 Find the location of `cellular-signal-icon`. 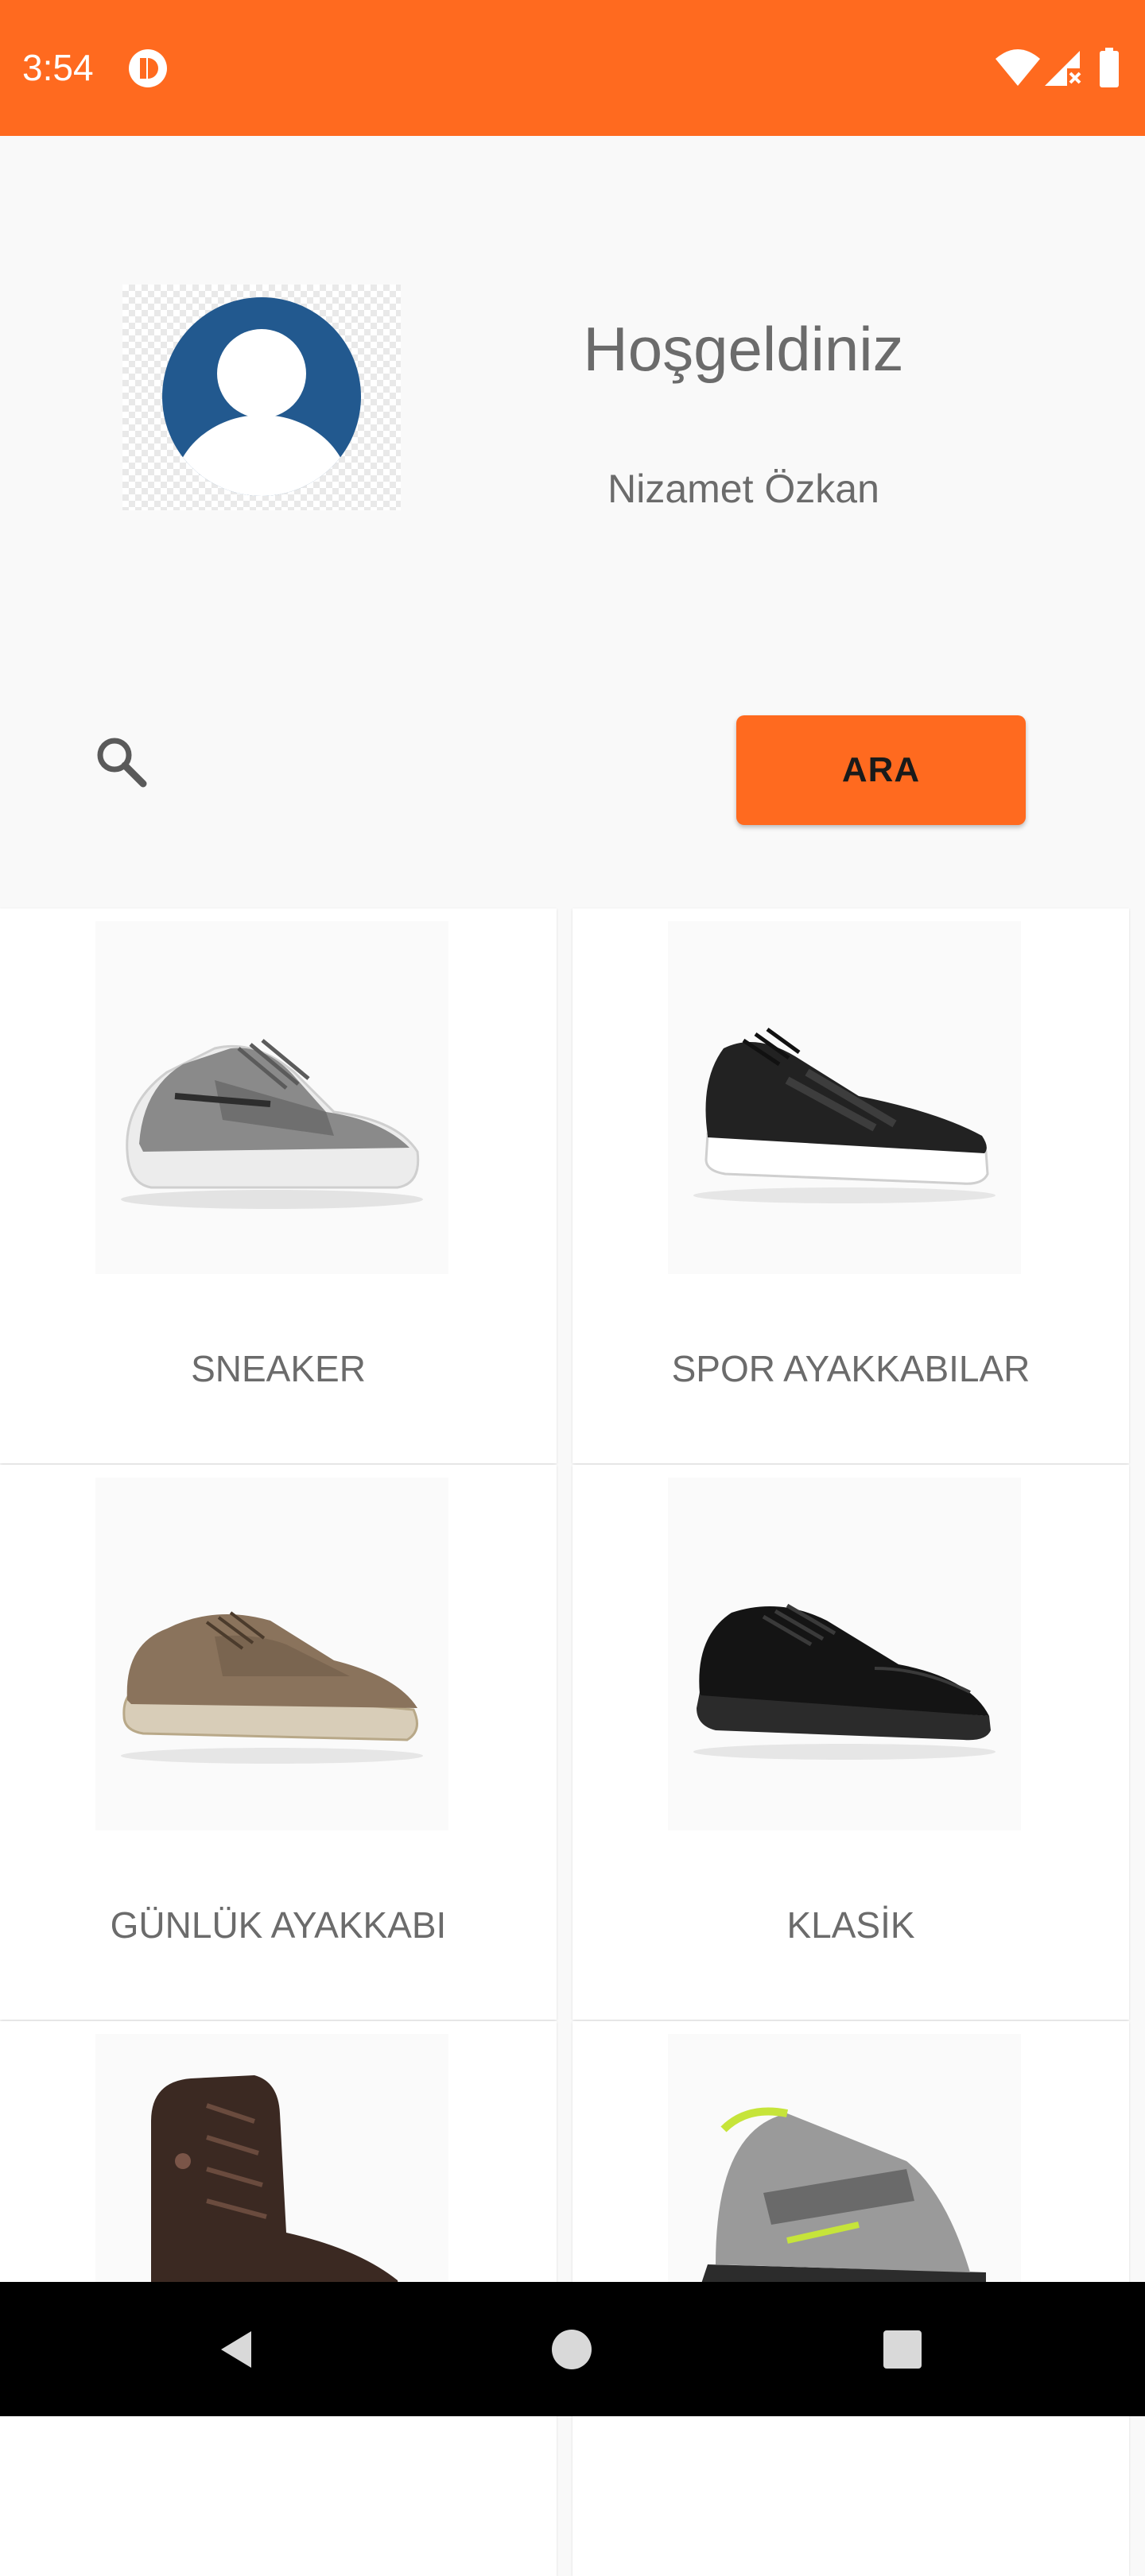

cellular-signal-icon is located at coordinates (1063, 68).